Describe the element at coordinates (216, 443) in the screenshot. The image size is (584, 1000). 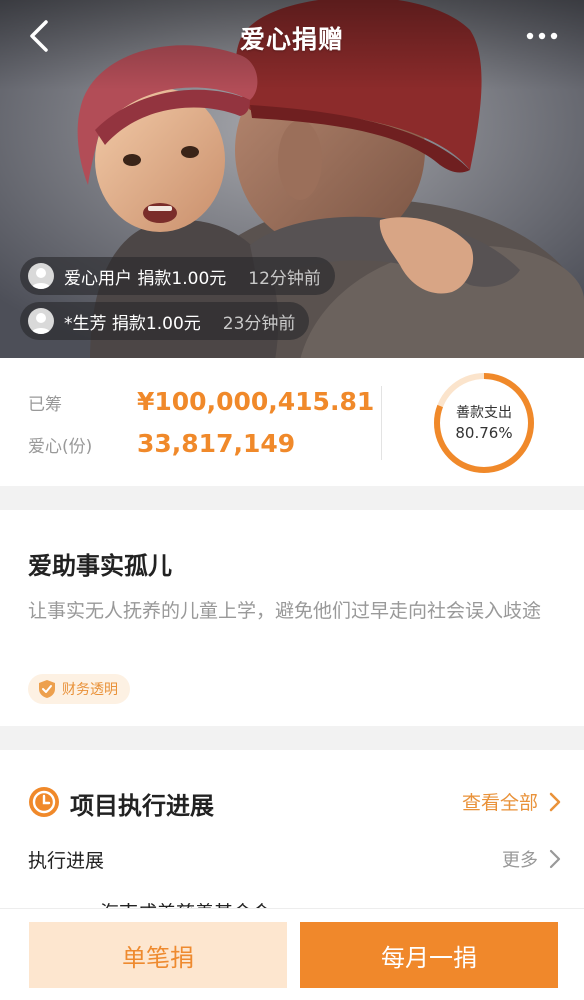
I see `love-count: 33,817,149` at that location.